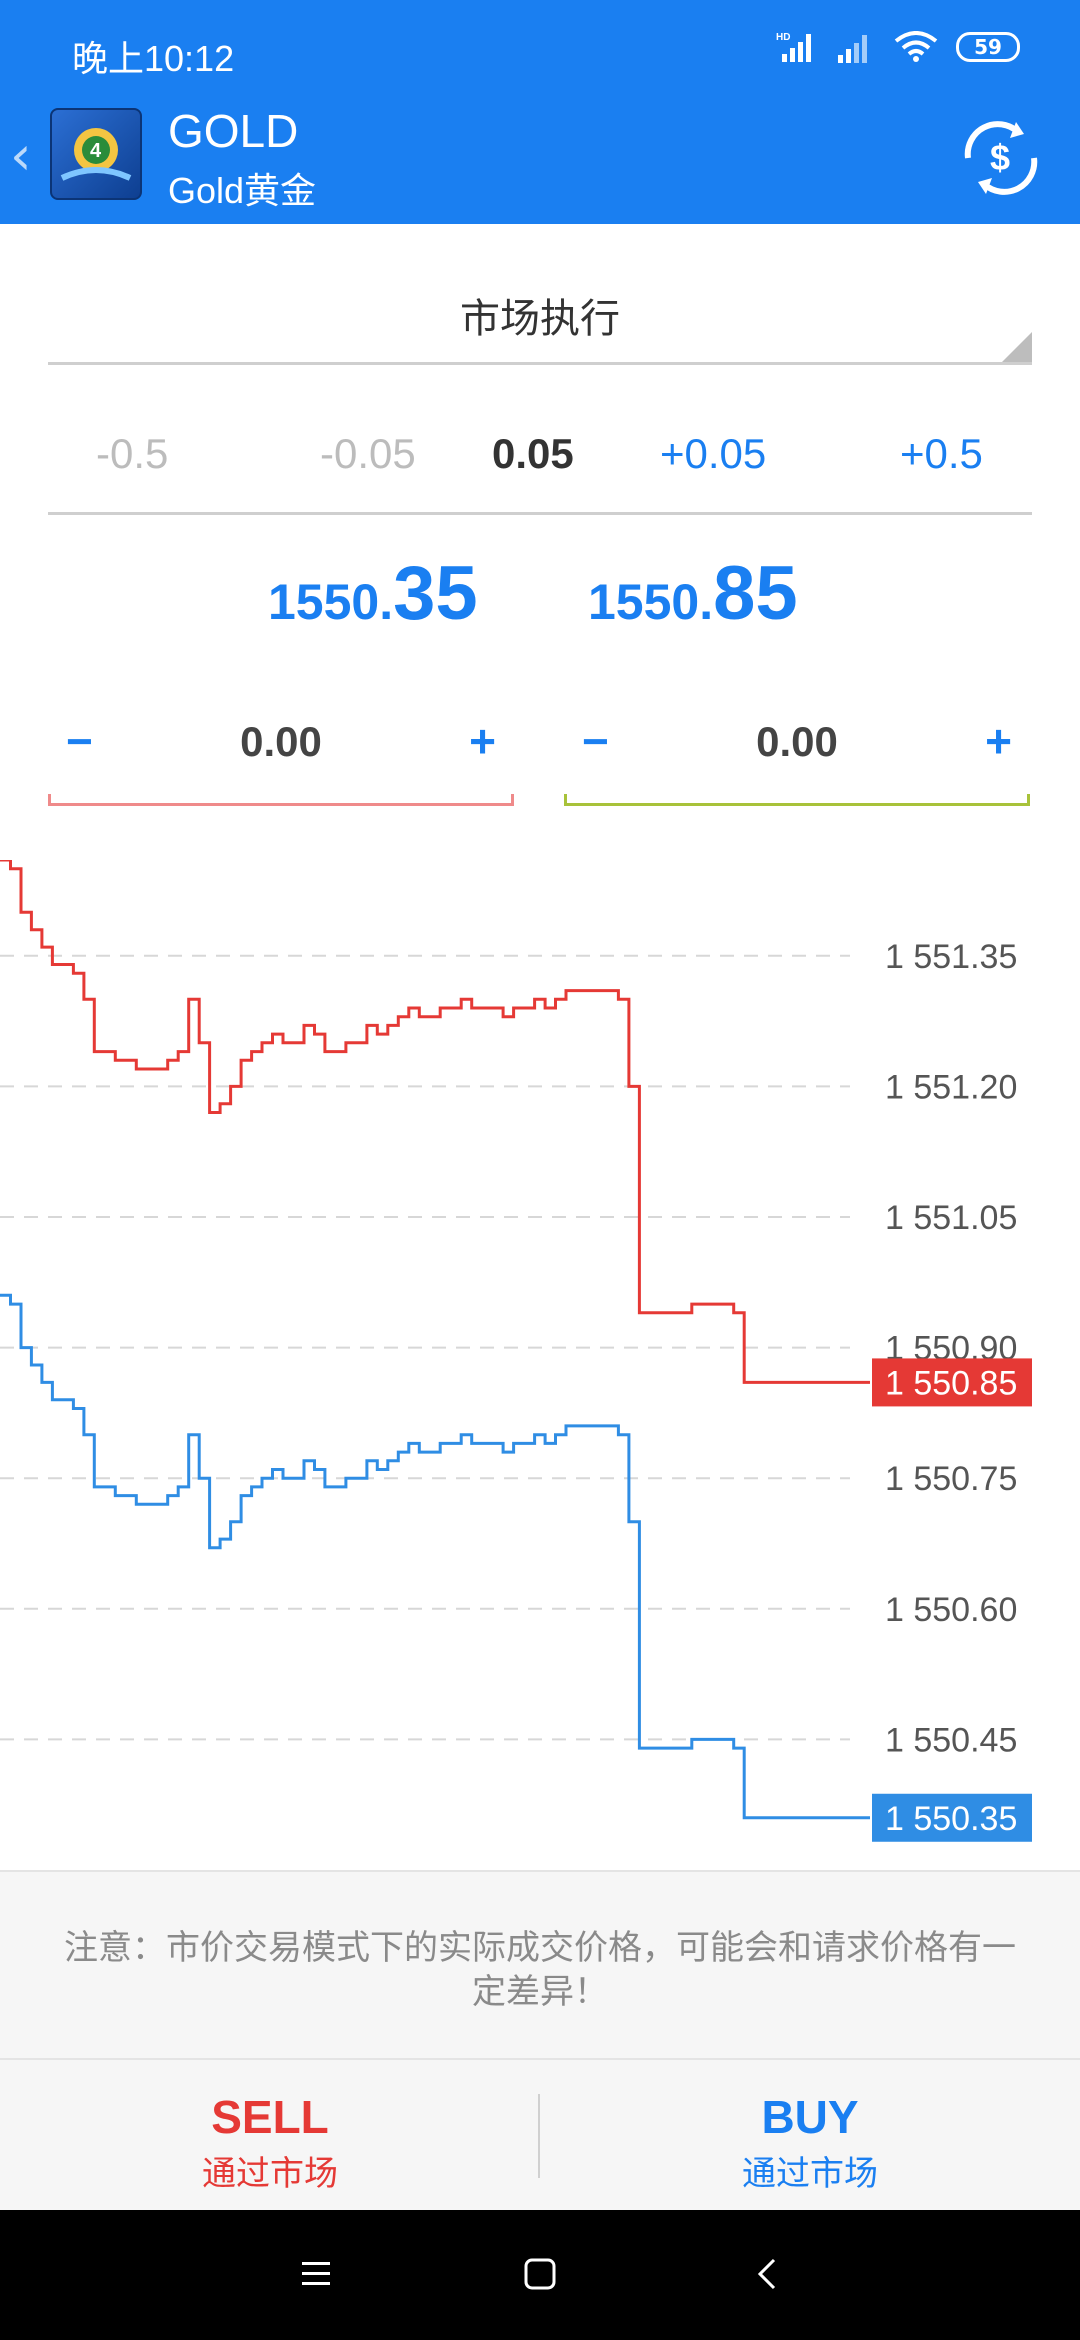  What do you see at coordinates (951, 1740) in the screenshot?
I see `y-tick-label: 1 550.45` at bounding box center [951, 1740].